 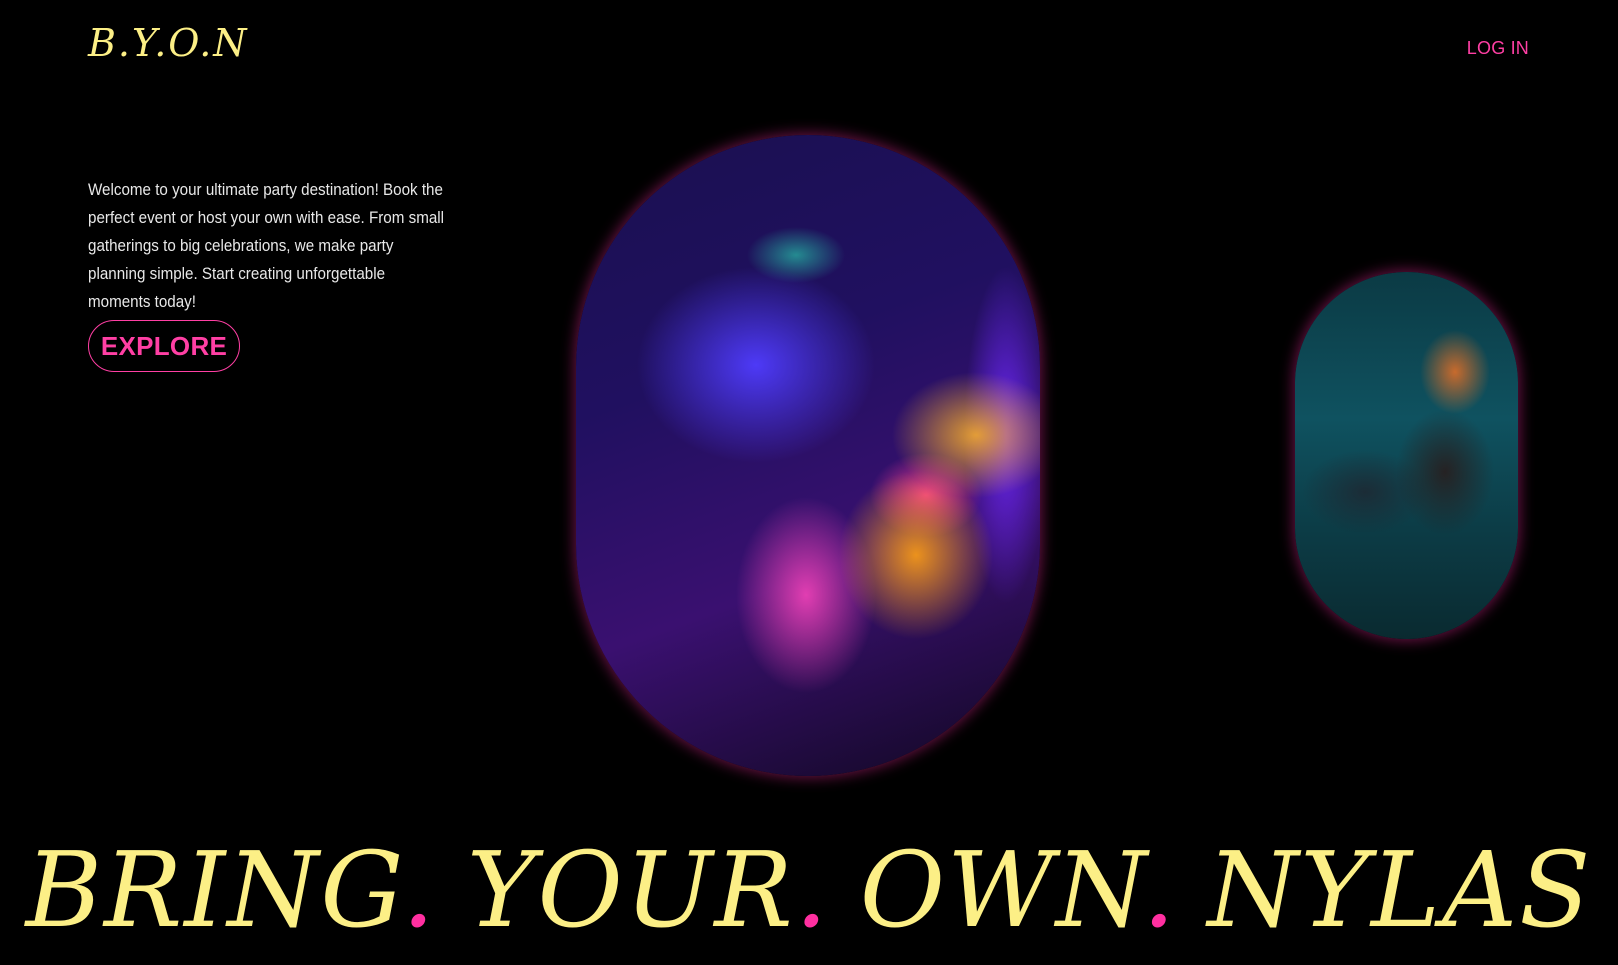 What do you see at coordinates (168, 43) in the screenshot?
I see `brand-logo: B.Y.O.N` at bounding box center [168, 43].